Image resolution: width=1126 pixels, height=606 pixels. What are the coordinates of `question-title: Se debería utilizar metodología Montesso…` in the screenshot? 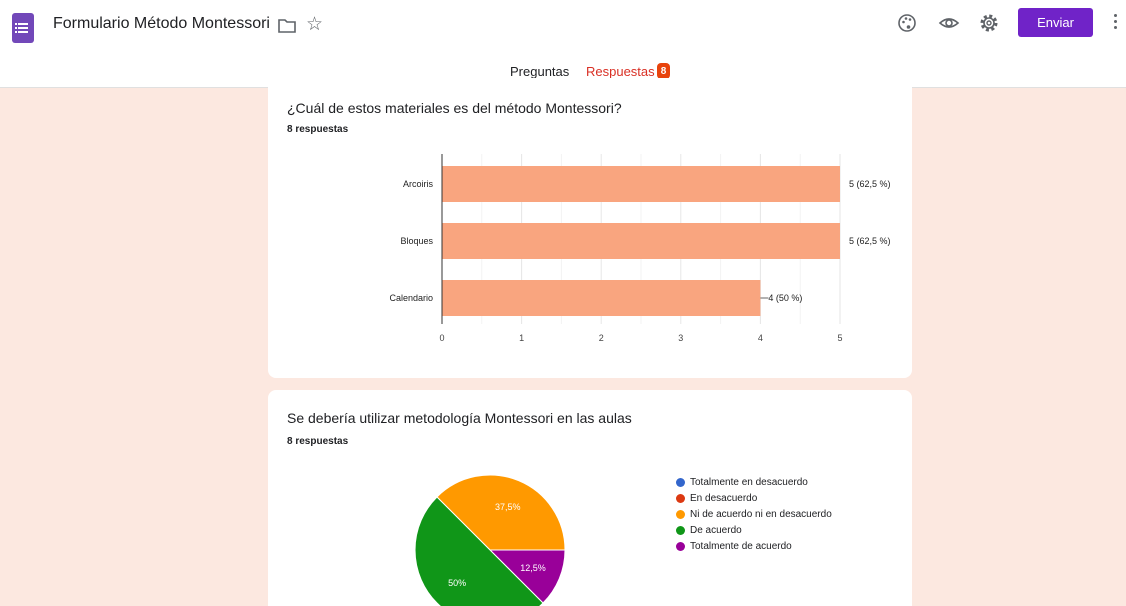 It's located at (459, 418).